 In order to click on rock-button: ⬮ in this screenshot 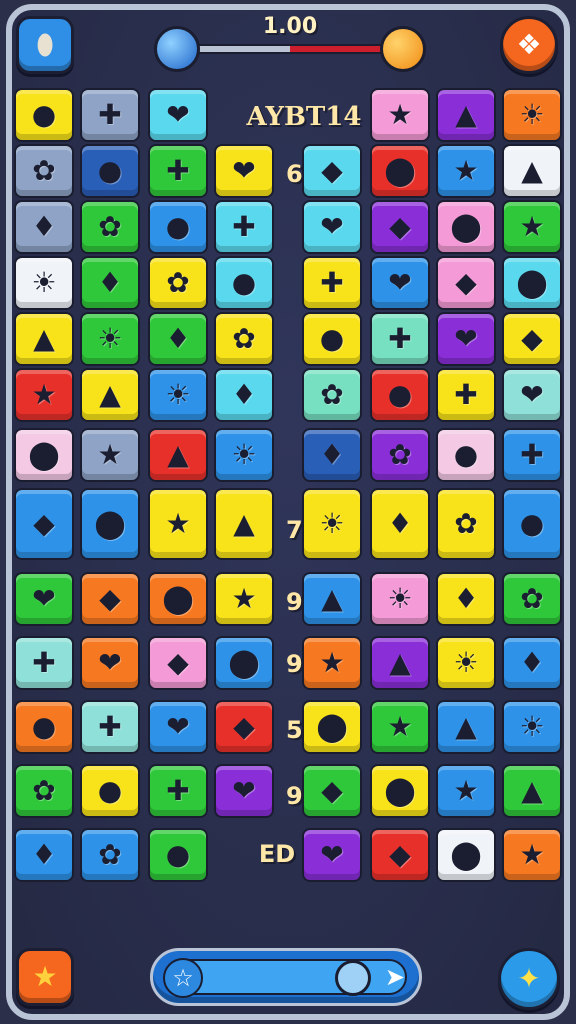, I will do `click(45, 45)`.